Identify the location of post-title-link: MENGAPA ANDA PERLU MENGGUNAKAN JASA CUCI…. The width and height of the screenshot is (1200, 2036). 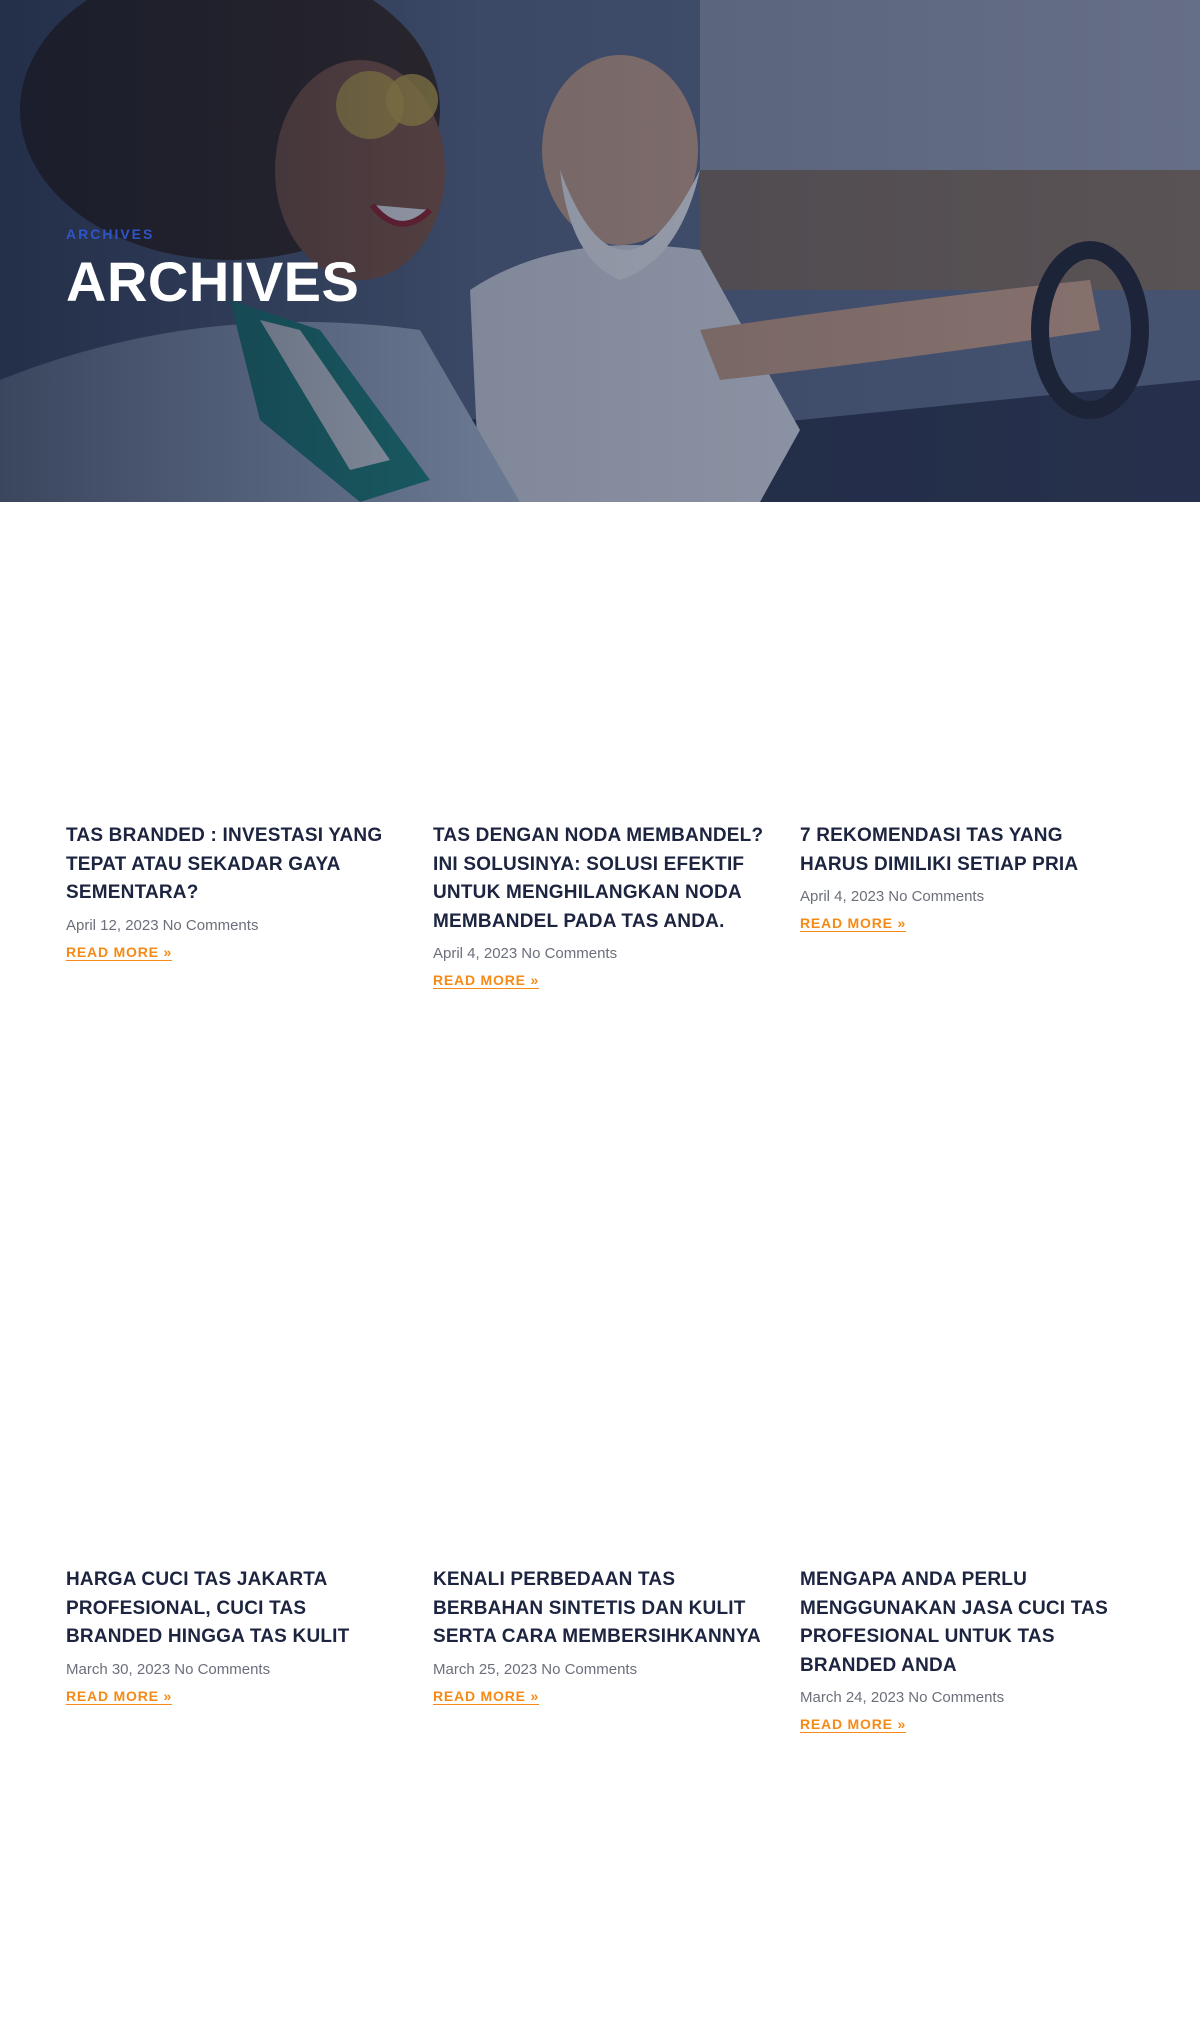
(968, 1623).